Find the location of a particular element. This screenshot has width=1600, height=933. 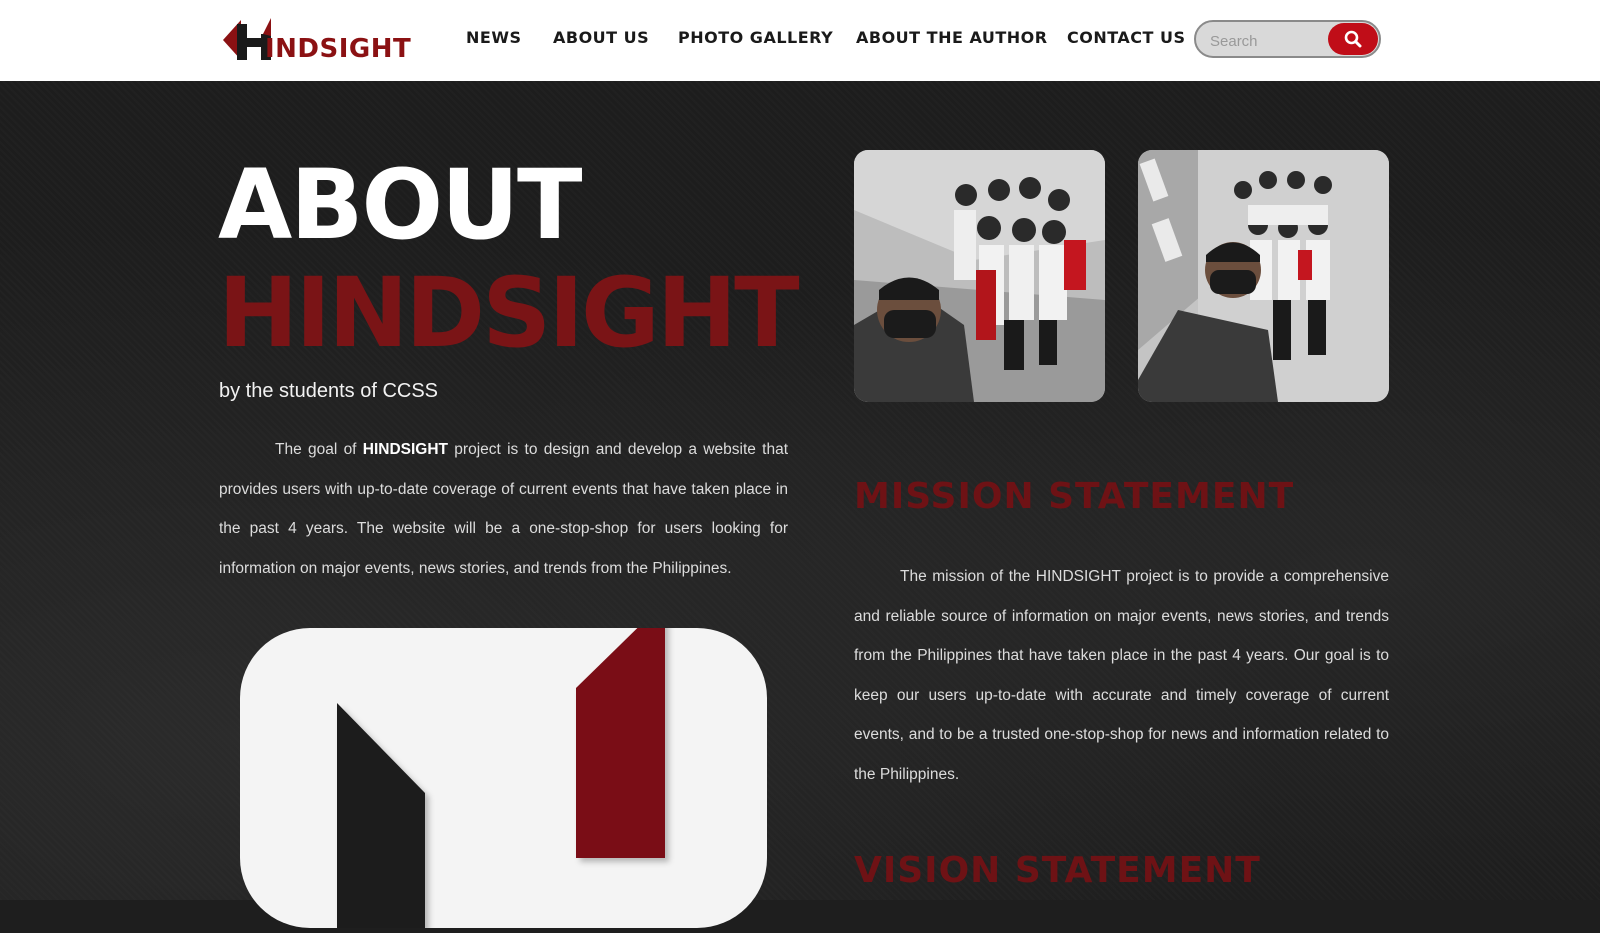

intro-brand: HINDSIGHT is located at coordinates (405, 449).